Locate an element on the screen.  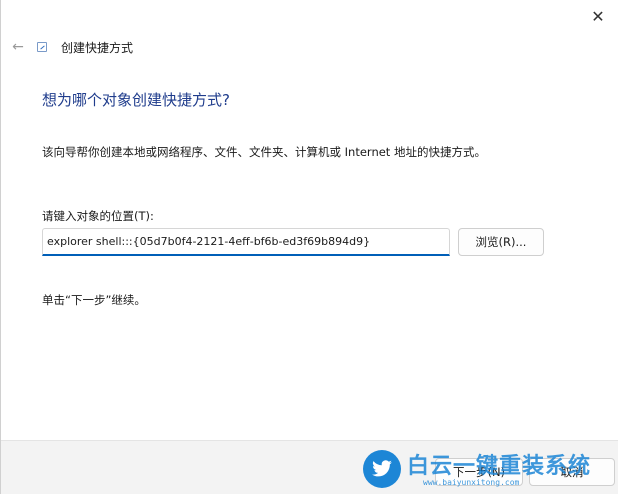
next-button: 下一步(N) is located at coordinates (479, 472).